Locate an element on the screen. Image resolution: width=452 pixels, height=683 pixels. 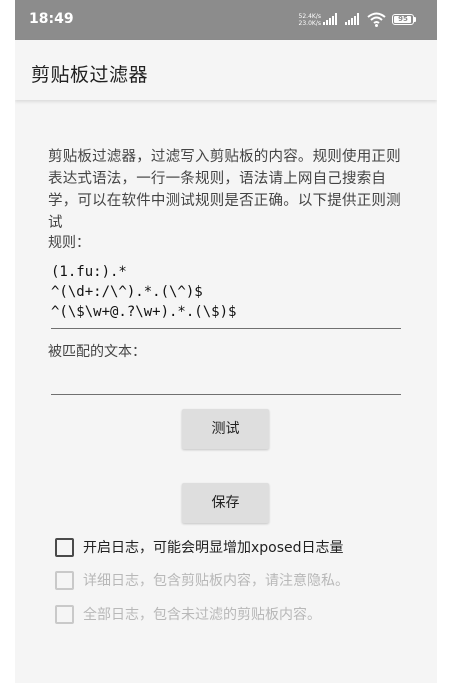
battery-icon: 95 is located at coordinates (403, 19).